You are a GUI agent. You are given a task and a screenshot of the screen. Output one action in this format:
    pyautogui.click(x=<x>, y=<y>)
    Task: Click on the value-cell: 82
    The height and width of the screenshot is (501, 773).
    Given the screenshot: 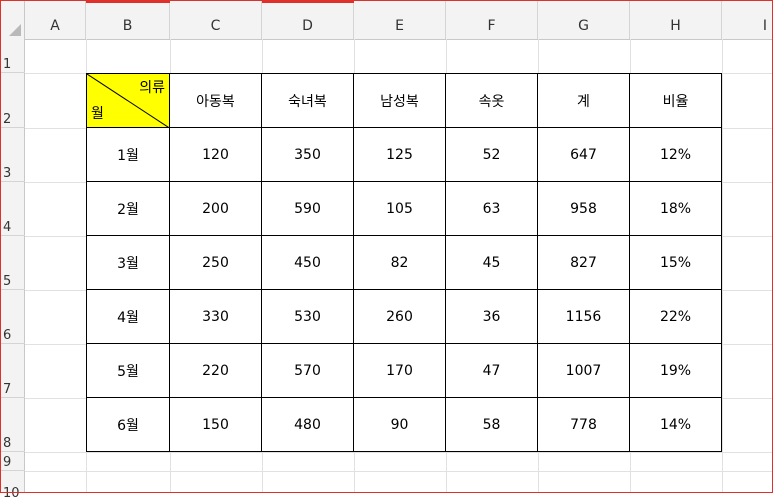 What is the action you would take?
    pyautogui.click(x=400, y=263)
    